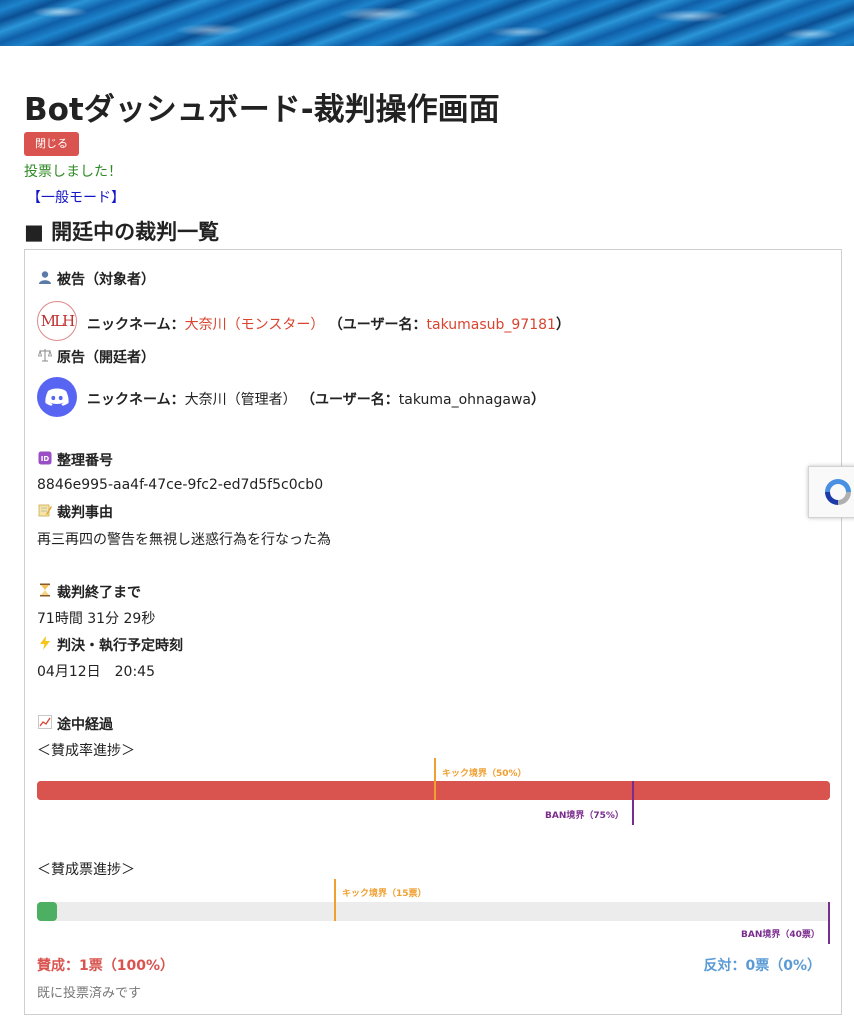 Image resolution: width=854 pixels, height=1024 pixels. What do you see at coordinates (633, 803) in the screenshot?
I see `rate-ban-threshold-marker` at bounding box center [633, 803].